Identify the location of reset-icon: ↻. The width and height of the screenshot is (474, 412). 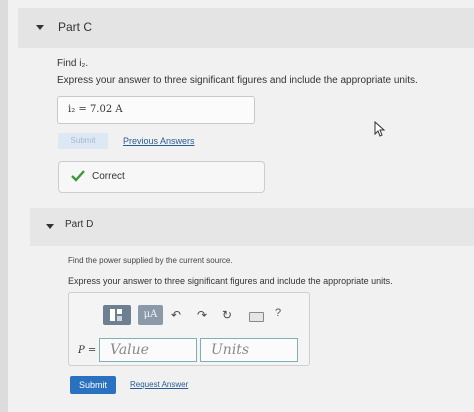
(227, 315).